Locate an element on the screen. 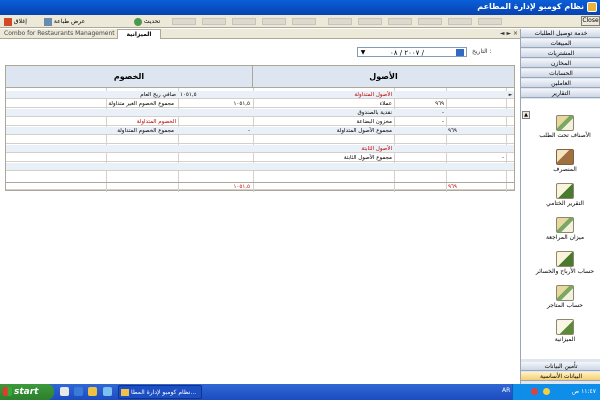 This screenshot has width=600, height=400. table-row: نقدية بالصندوق - is located at coordinates (260, 113).